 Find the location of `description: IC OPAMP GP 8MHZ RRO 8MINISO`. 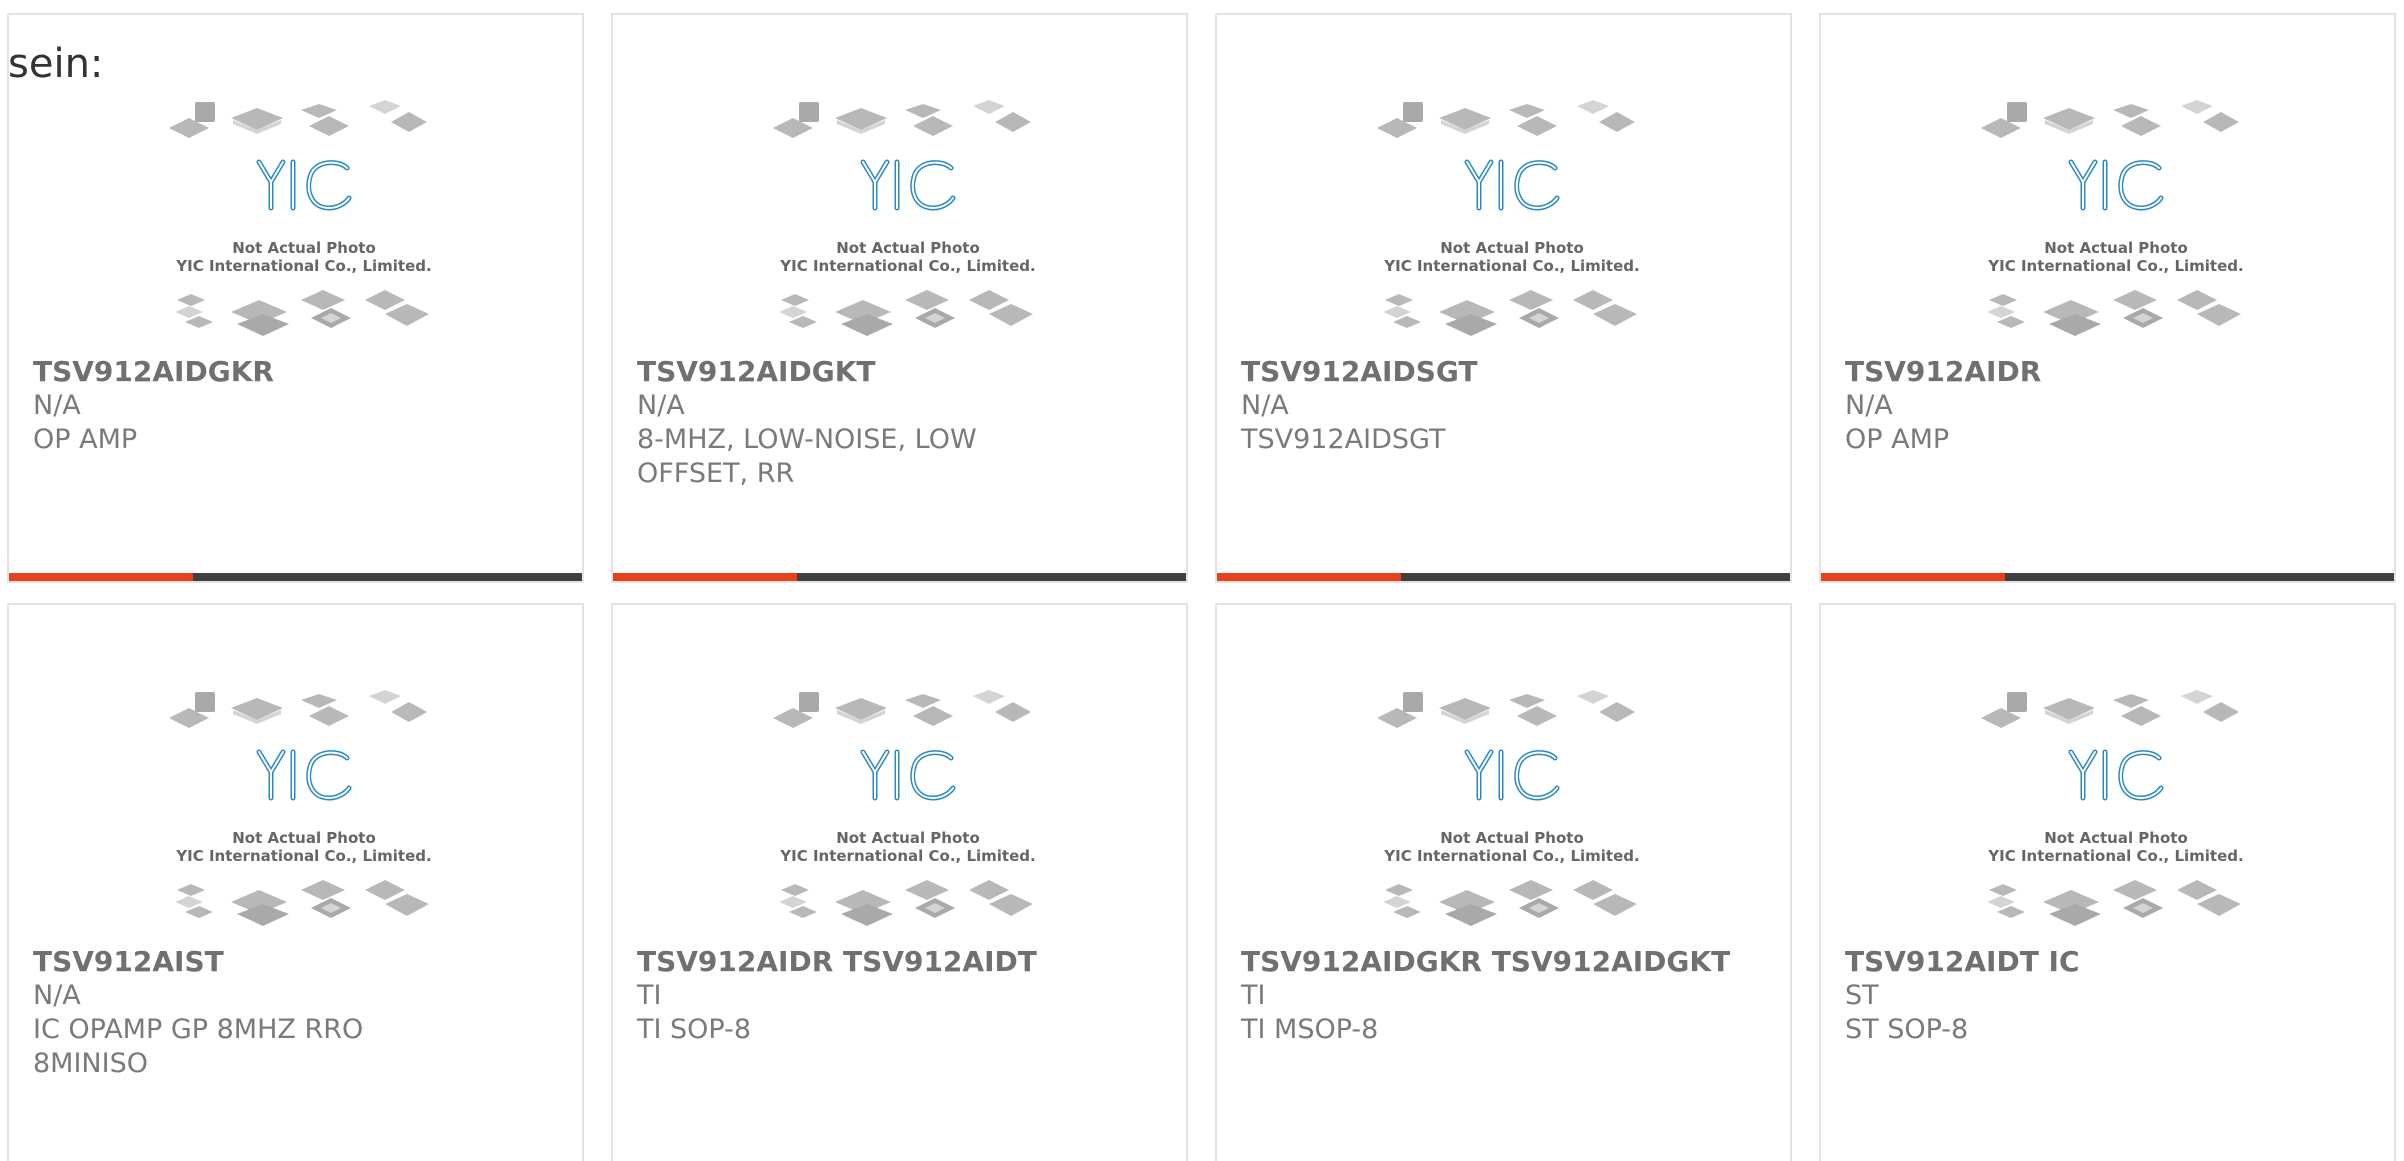

description: IC OPAMP GP 8MHZ RRO 8MINISO is located at coordinates (198, 1046).